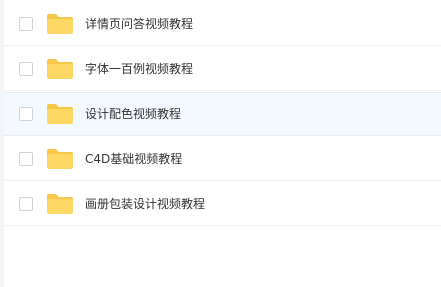 This screenshot has width=441, height=287. Describe the element at coordinates (133, 159) in the screenshot. I see `file-name: C4D基础视频教程` at that location.